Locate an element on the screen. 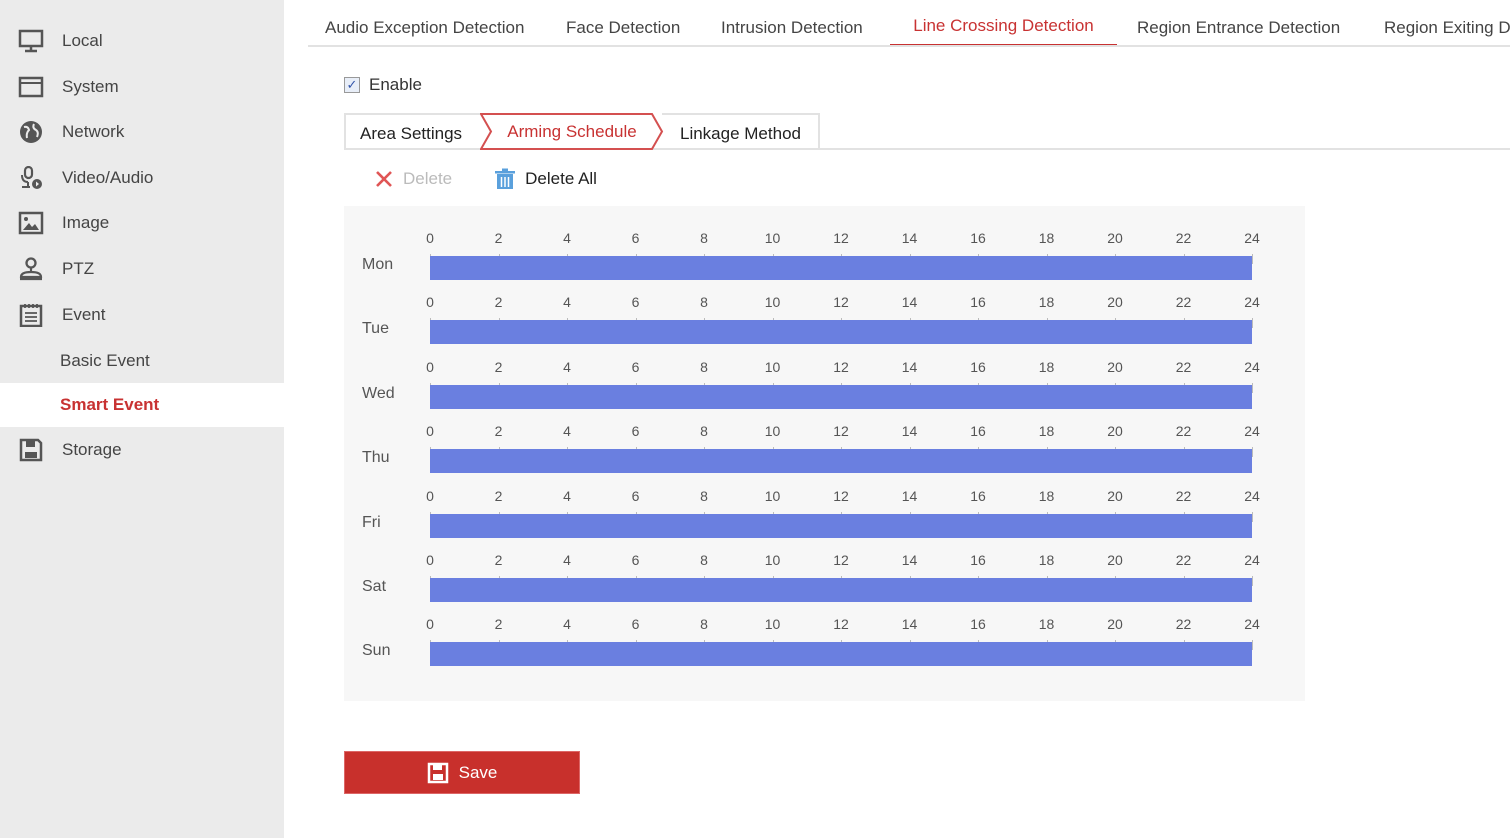 The width and height of the screenshot is (1510, 838). tab-line-crossing-detection: Line Crossing Detection is located at coordinates (1003, 22).